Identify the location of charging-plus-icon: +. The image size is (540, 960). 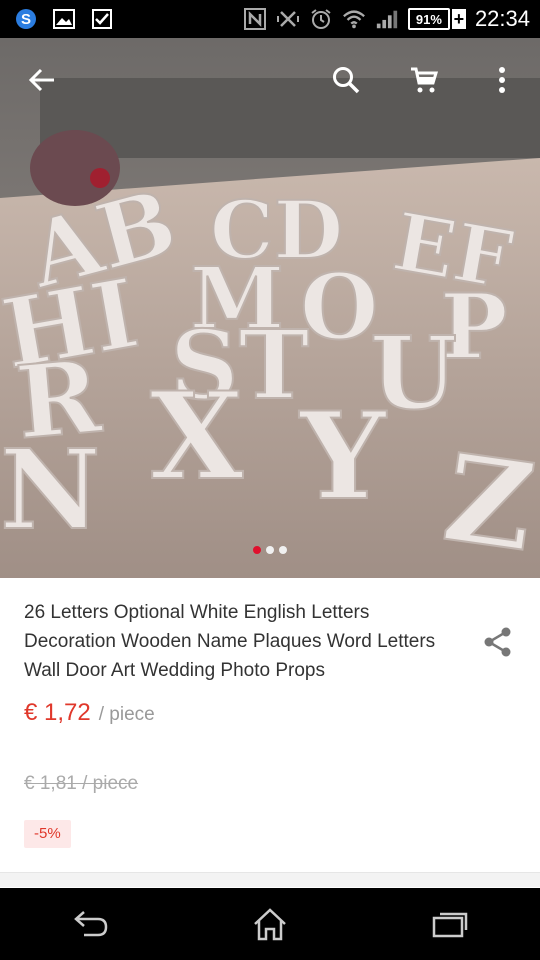
(458, 19).